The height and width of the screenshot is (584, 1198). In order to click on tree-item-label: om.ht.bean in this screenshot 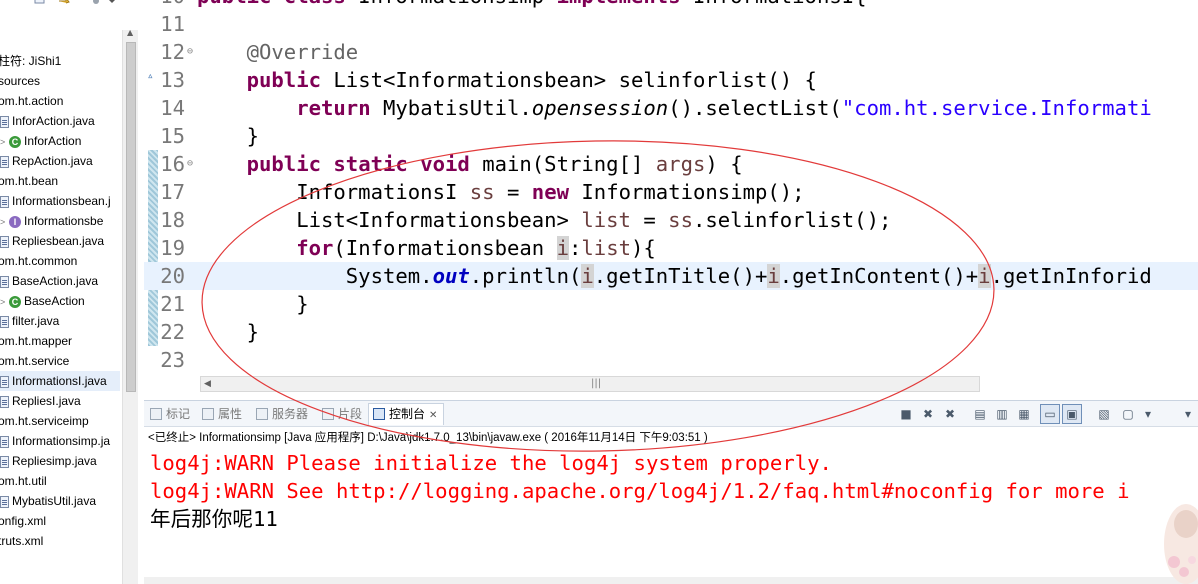, I will do `click(29, 181)`.